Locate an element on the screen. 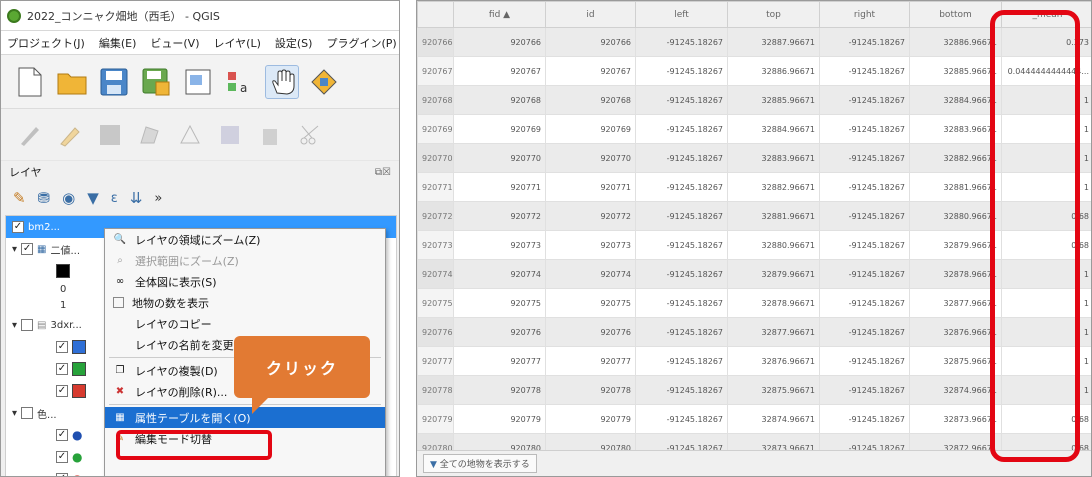  table-cell: 920773 is located at coordinates (590, 245).